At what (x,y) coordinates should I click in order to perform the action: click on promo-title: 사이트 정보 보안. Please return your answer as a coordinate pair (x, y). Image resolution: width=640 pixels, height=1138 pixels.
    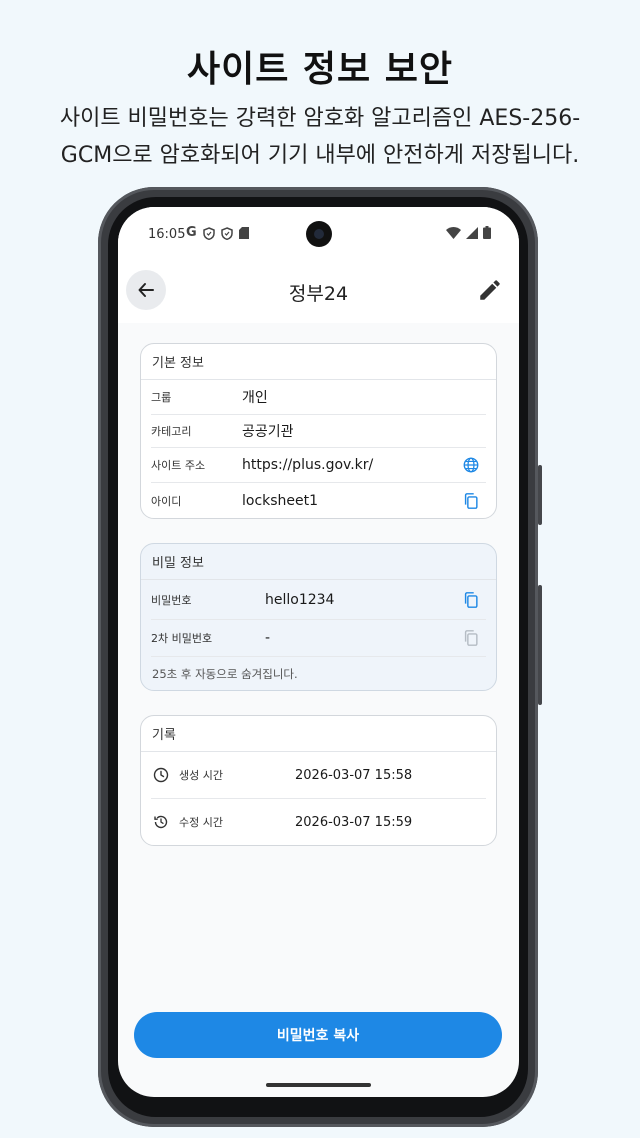
    Looking at the image, I should click on (320, 69).